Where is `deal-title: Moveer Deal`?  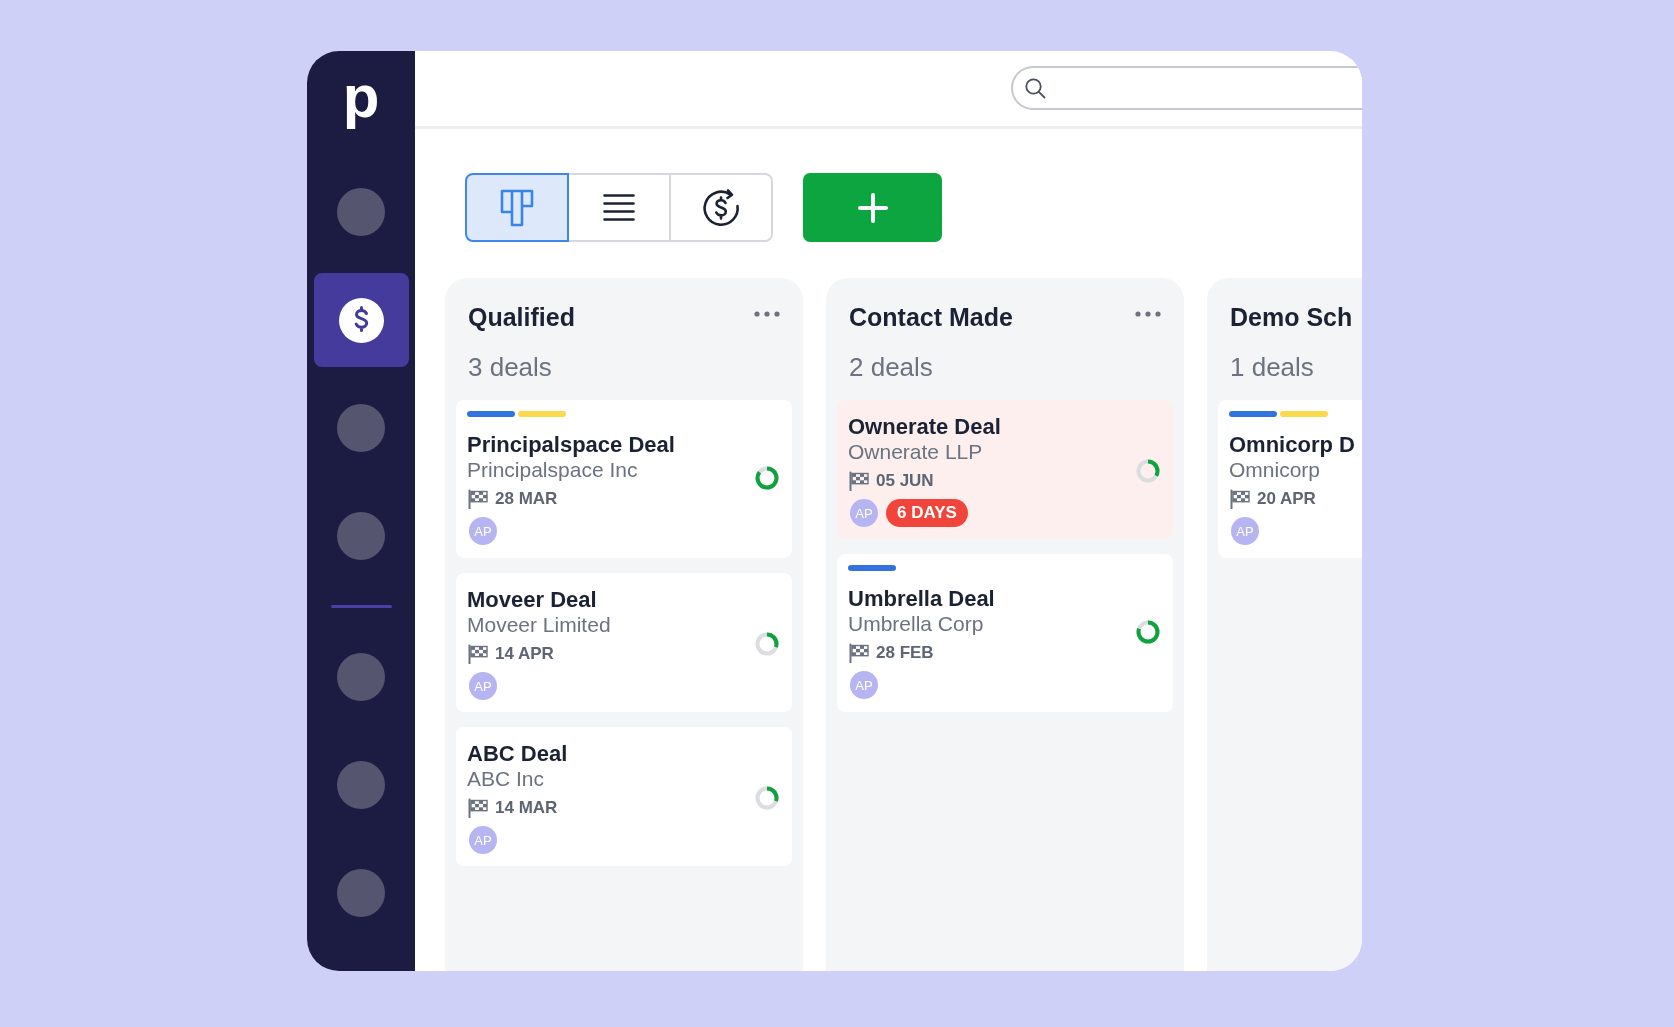 deal-title: Moveer Deal is located at coordinates (532, 600).